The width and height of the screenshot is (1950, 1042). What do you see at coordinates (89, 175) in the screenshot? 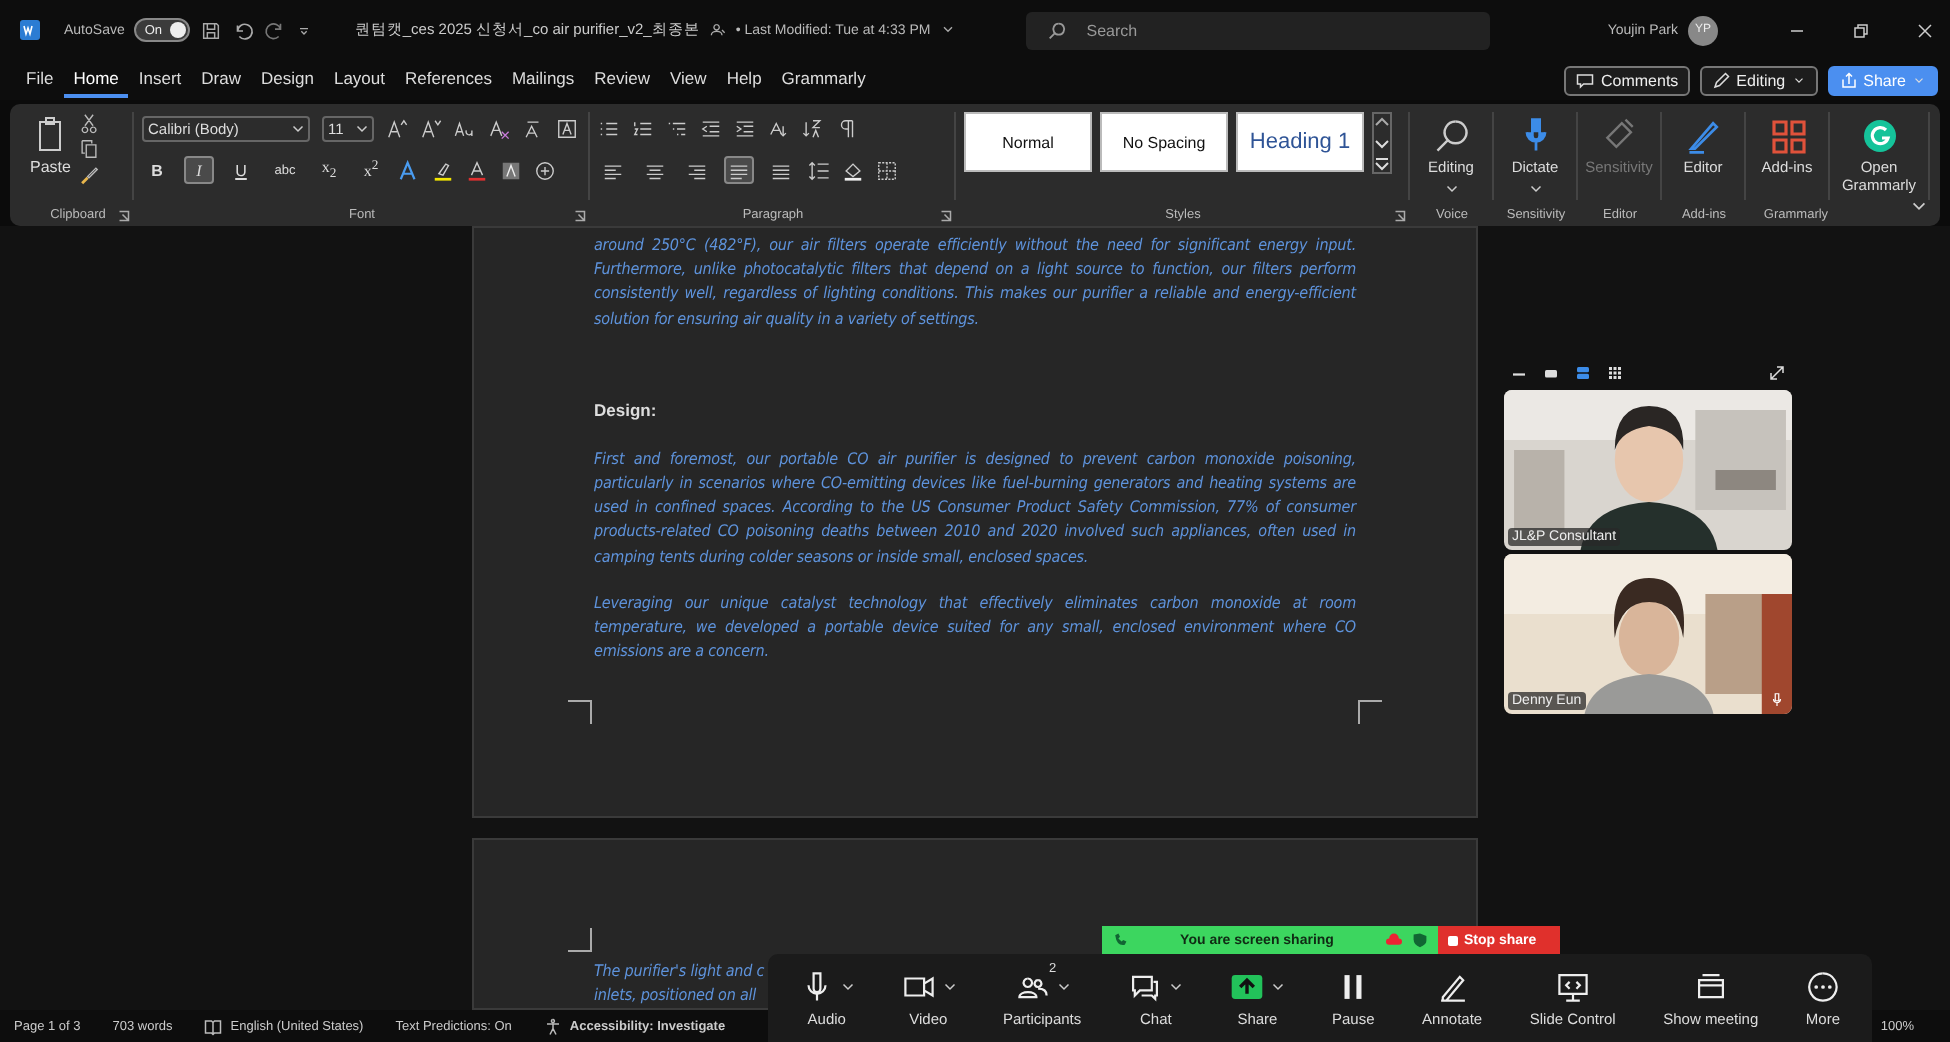
I see `brush-icon` at bounding box center [89, 175].